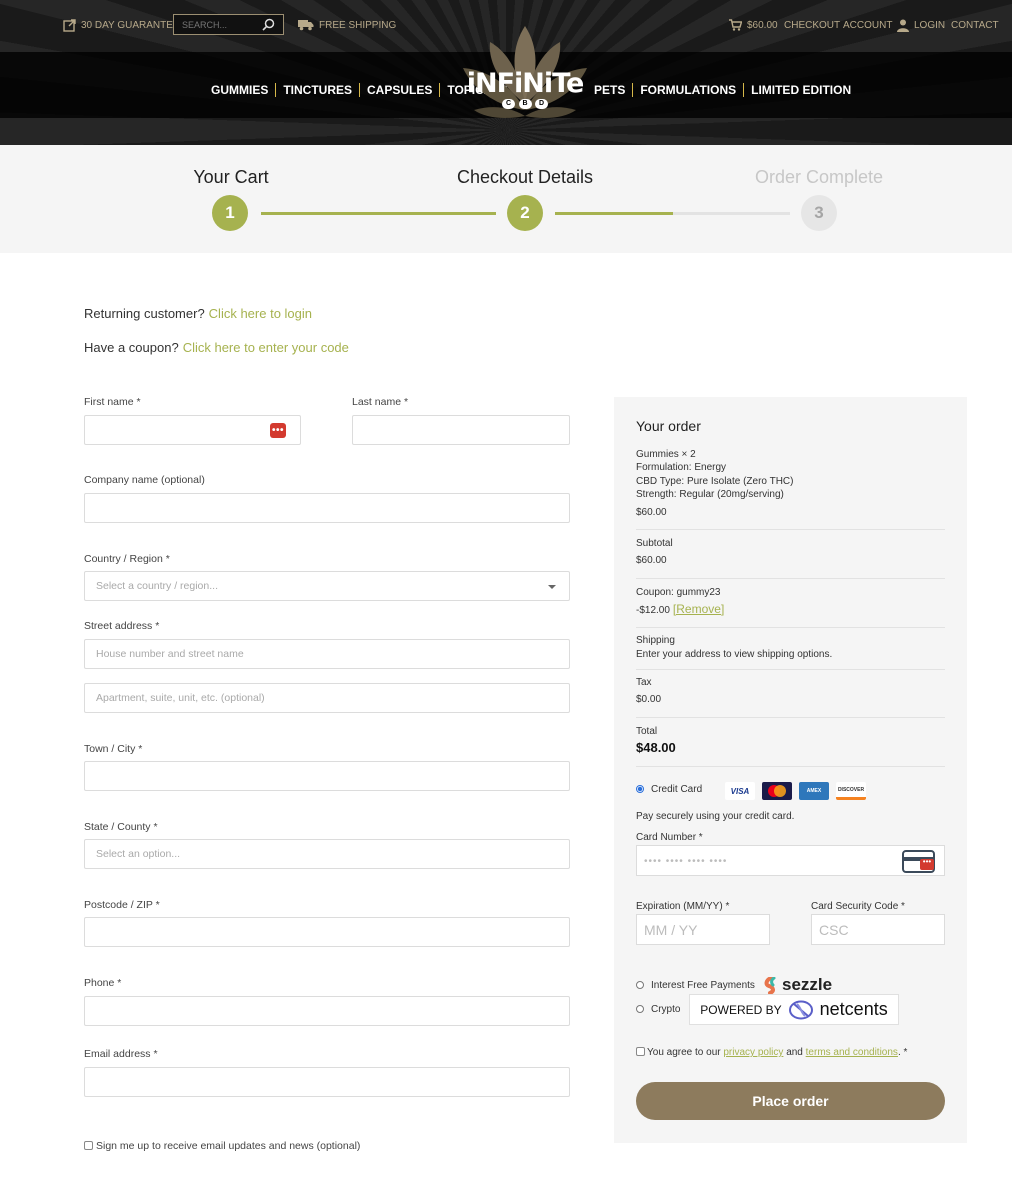 The image size is (1012, 1200). I want to click on remove-coupon-link: [Remove], so click(698, 609).